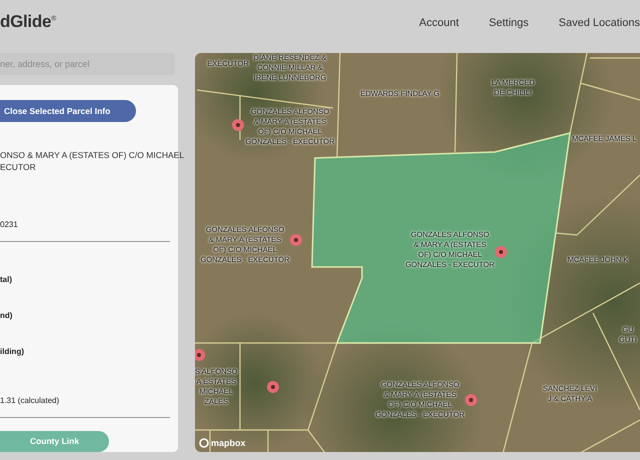  I want to click on parcel-field-text: 1.31 (calculated), so click(30, 400).